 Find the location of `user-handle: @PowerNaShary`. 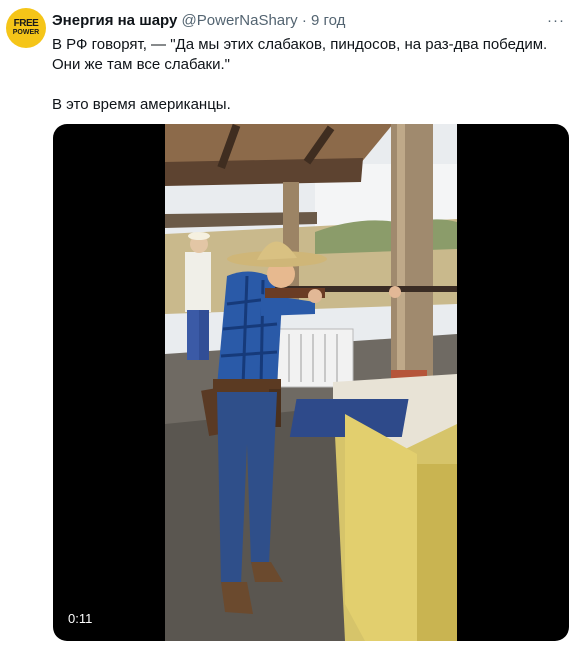

user-handle: @PowerNaShary is located at coordinates (240, 20).